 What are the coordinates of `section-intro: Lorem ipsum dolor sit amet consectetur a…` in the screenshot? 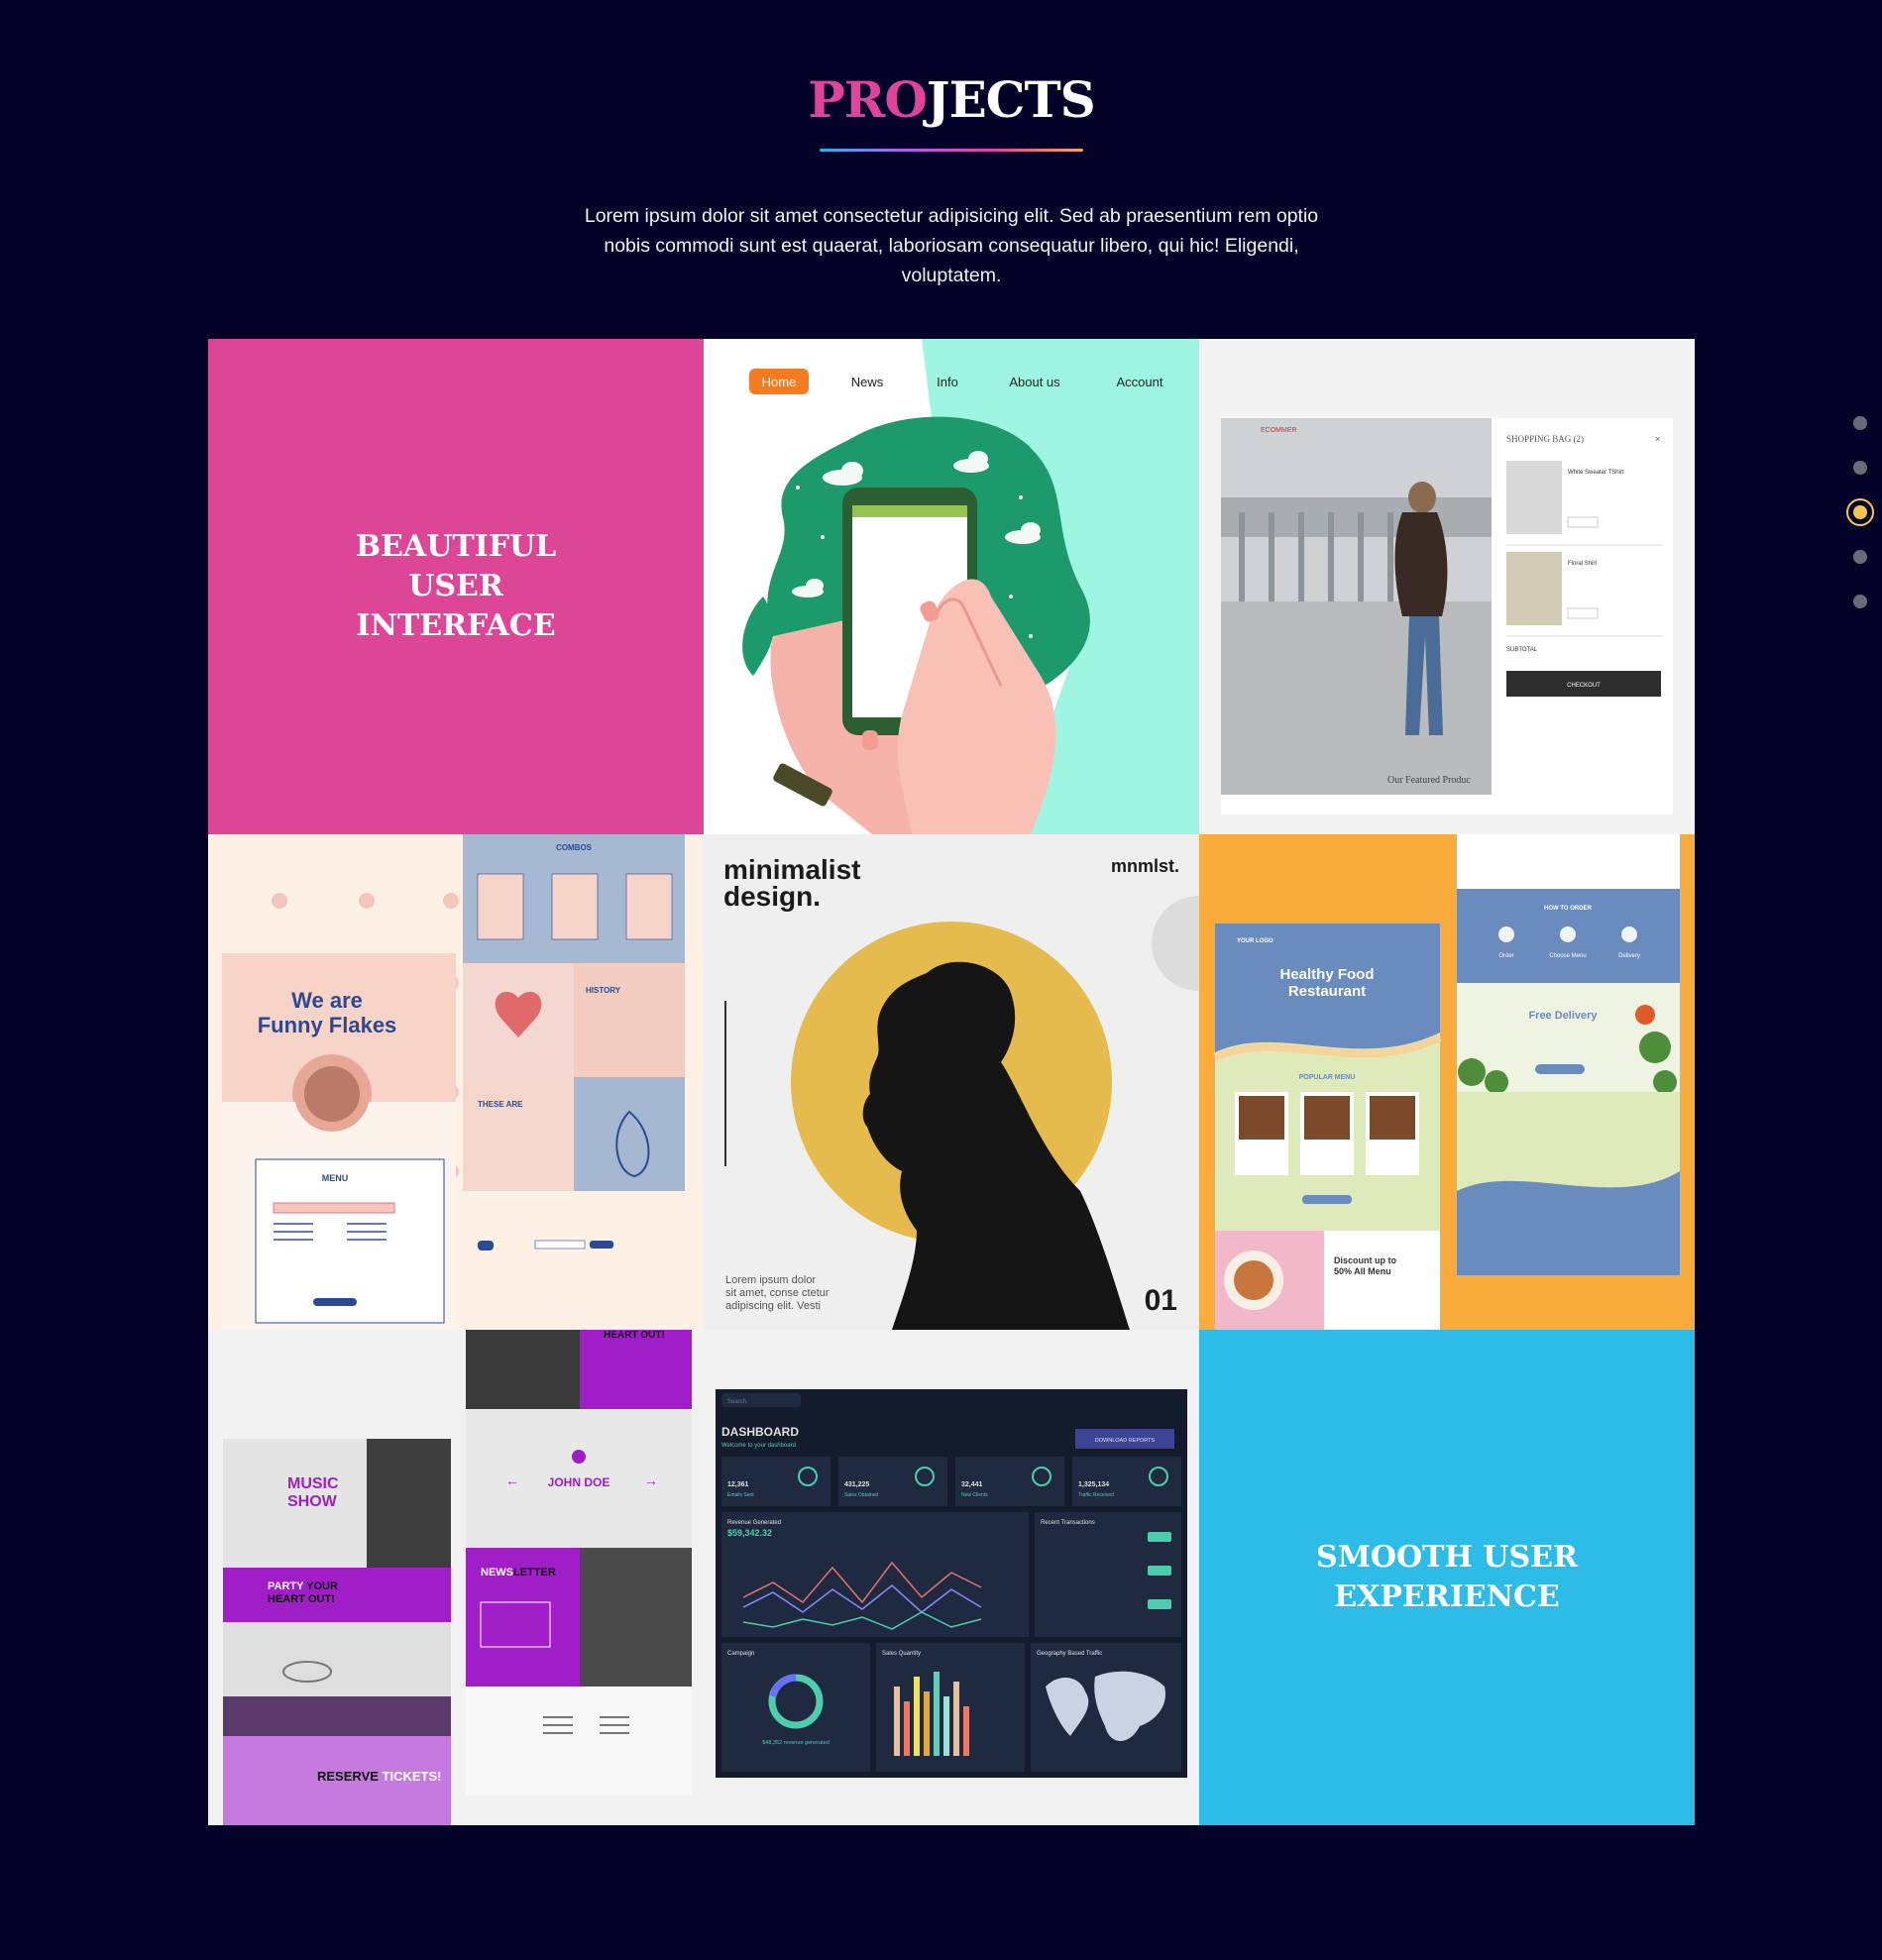 It's located at (951, 245).